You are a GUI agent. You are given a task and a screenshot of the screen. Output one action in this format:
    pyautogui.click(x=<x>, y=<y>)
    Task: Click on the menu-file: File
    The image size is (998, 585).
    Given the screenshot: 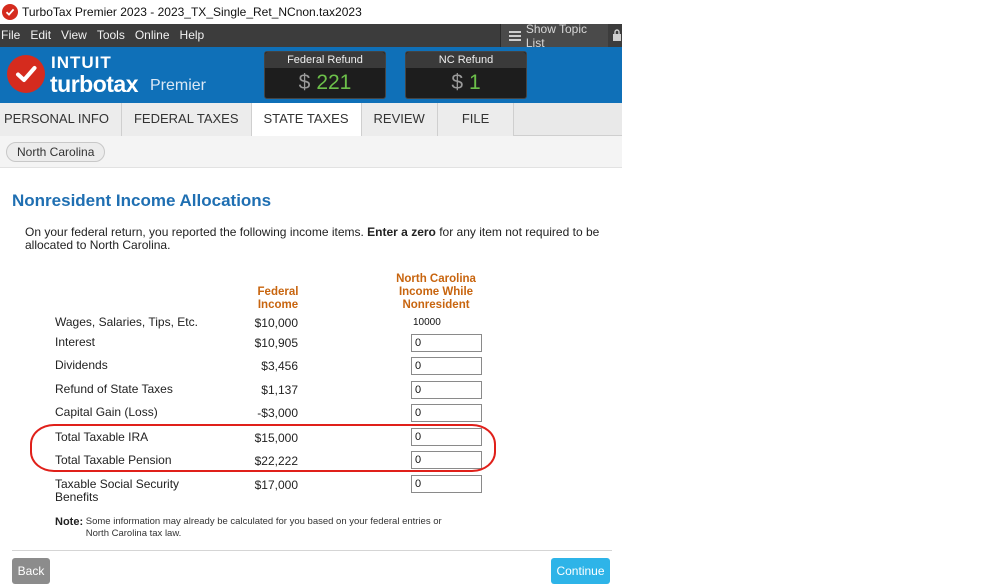 What is the action you would take?
    pyautogui.click(x=12, y=35)
    